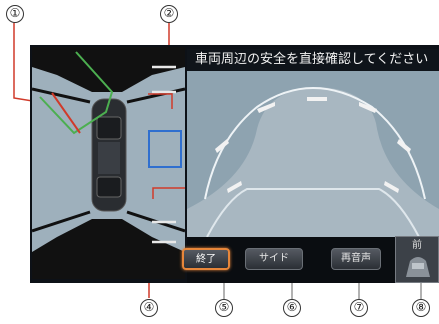 Image resolution: width=439 pixels, height=324 pixels. Describe the element at coordinates (417, 245) in the screenshot. I see `front-camera-label: 前` at that location.